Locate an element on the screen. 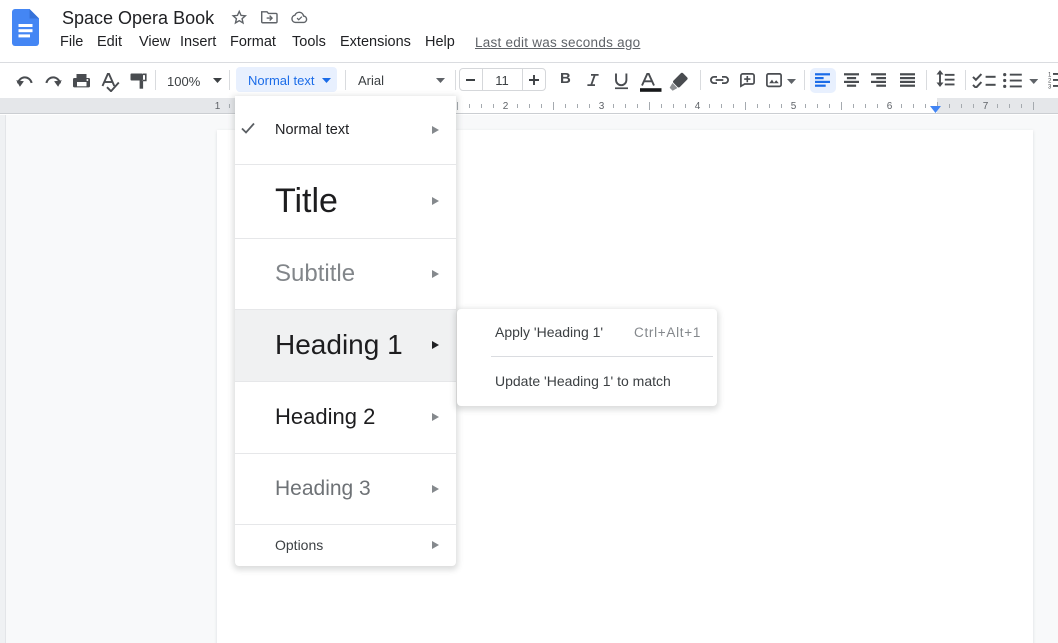 The image size is (1058, 643). svg-text: 3 is located at coordinates (1050, 87).